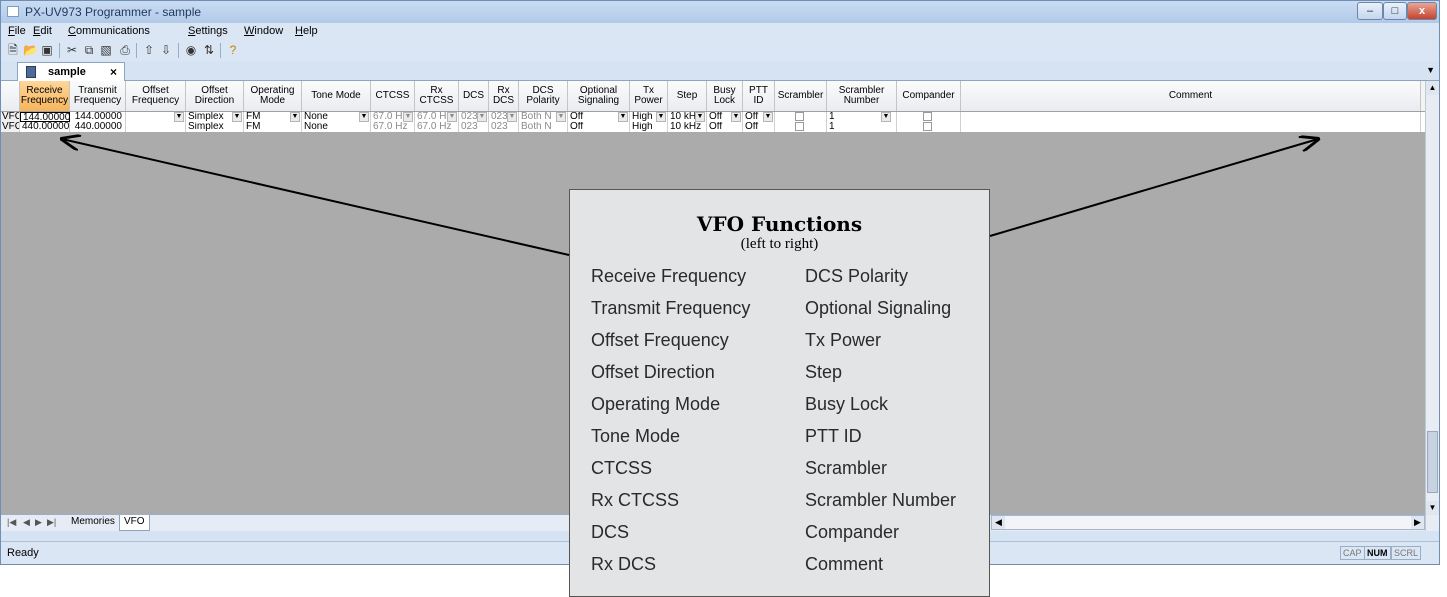  What do you see at coordinates (273, 96) in the screenshot?
I see `column-header-operating-mode: Operating Mode` at bounding box center [273, 96].